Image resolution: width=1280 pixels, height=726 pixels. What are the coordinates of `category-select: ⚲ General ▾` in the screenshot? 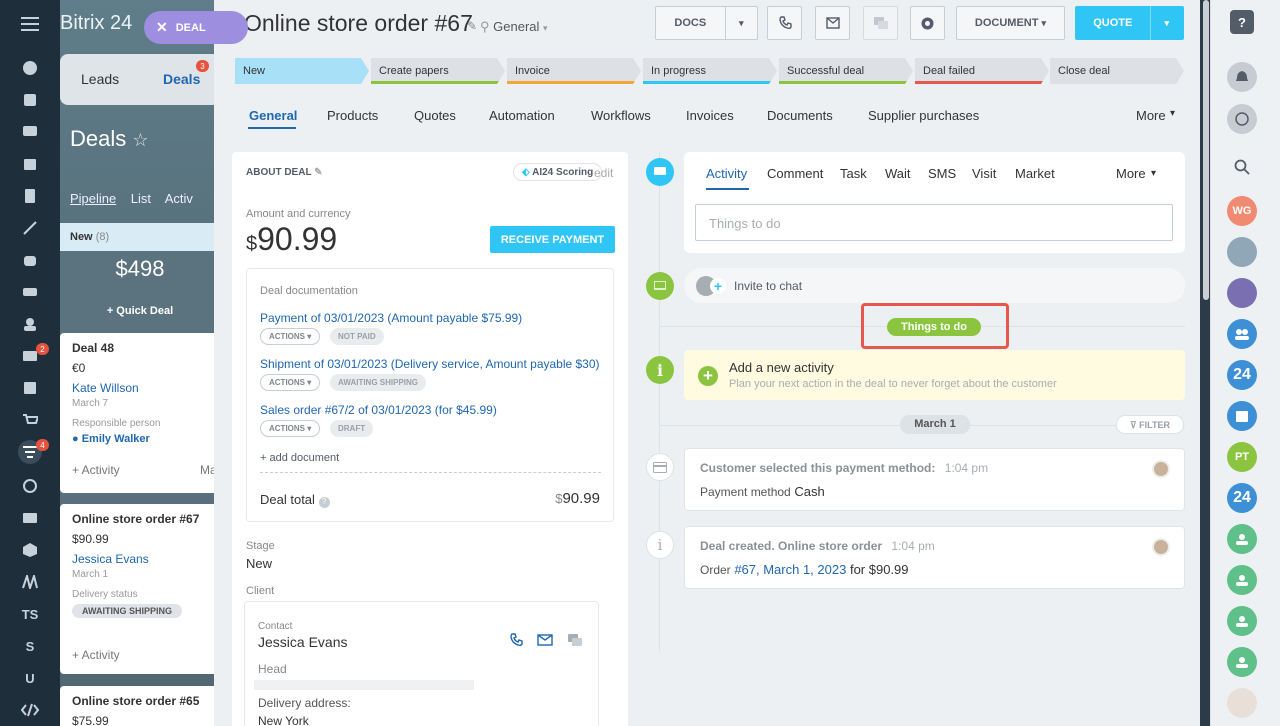 It's located at (514, 27).